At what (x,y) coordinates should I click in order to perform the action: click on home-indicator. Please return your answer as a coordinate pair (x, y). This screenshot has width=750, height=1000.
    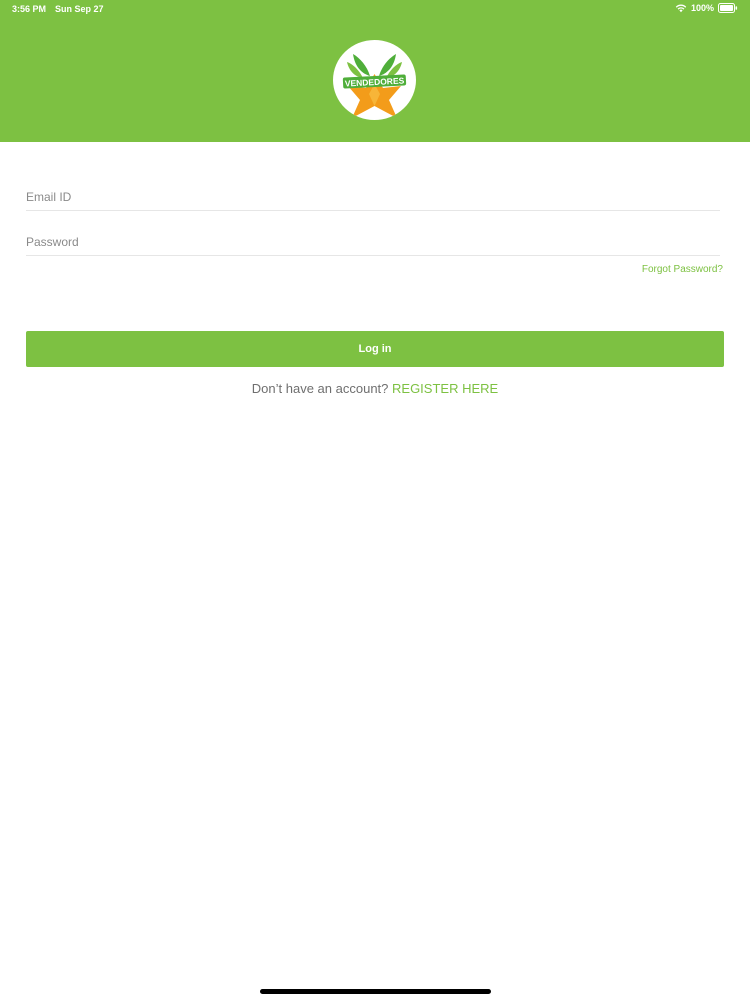
    Looking at the image, I should click on (375, 991).